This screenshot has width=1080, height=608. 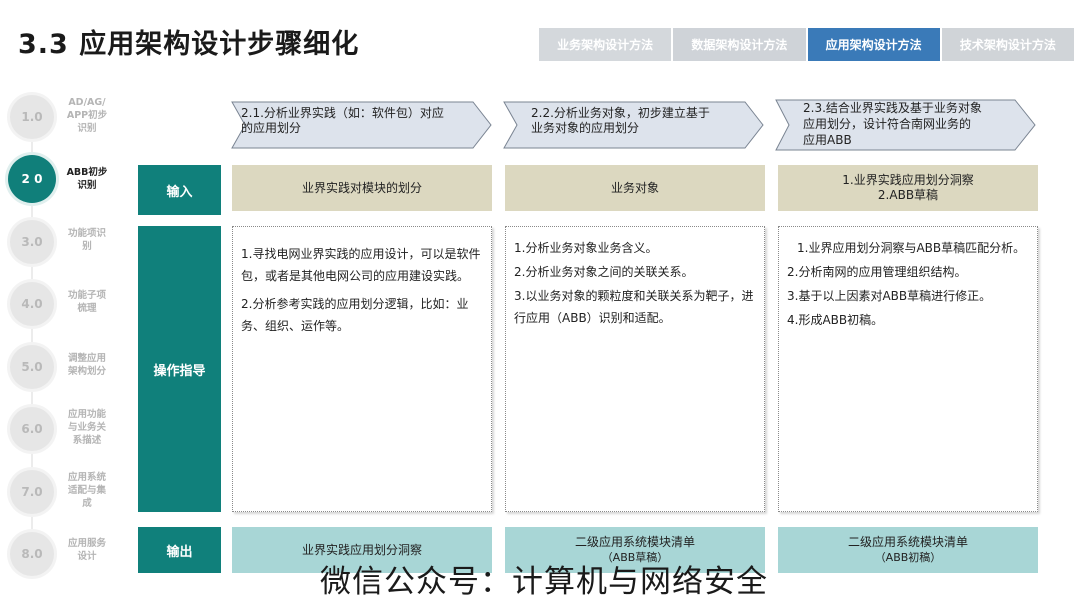 What do you see at coordinates (739, 44) in the screenshot?
I see `tab-data-architecture: 数据架构设计方法` at bounding box center [739, 44].